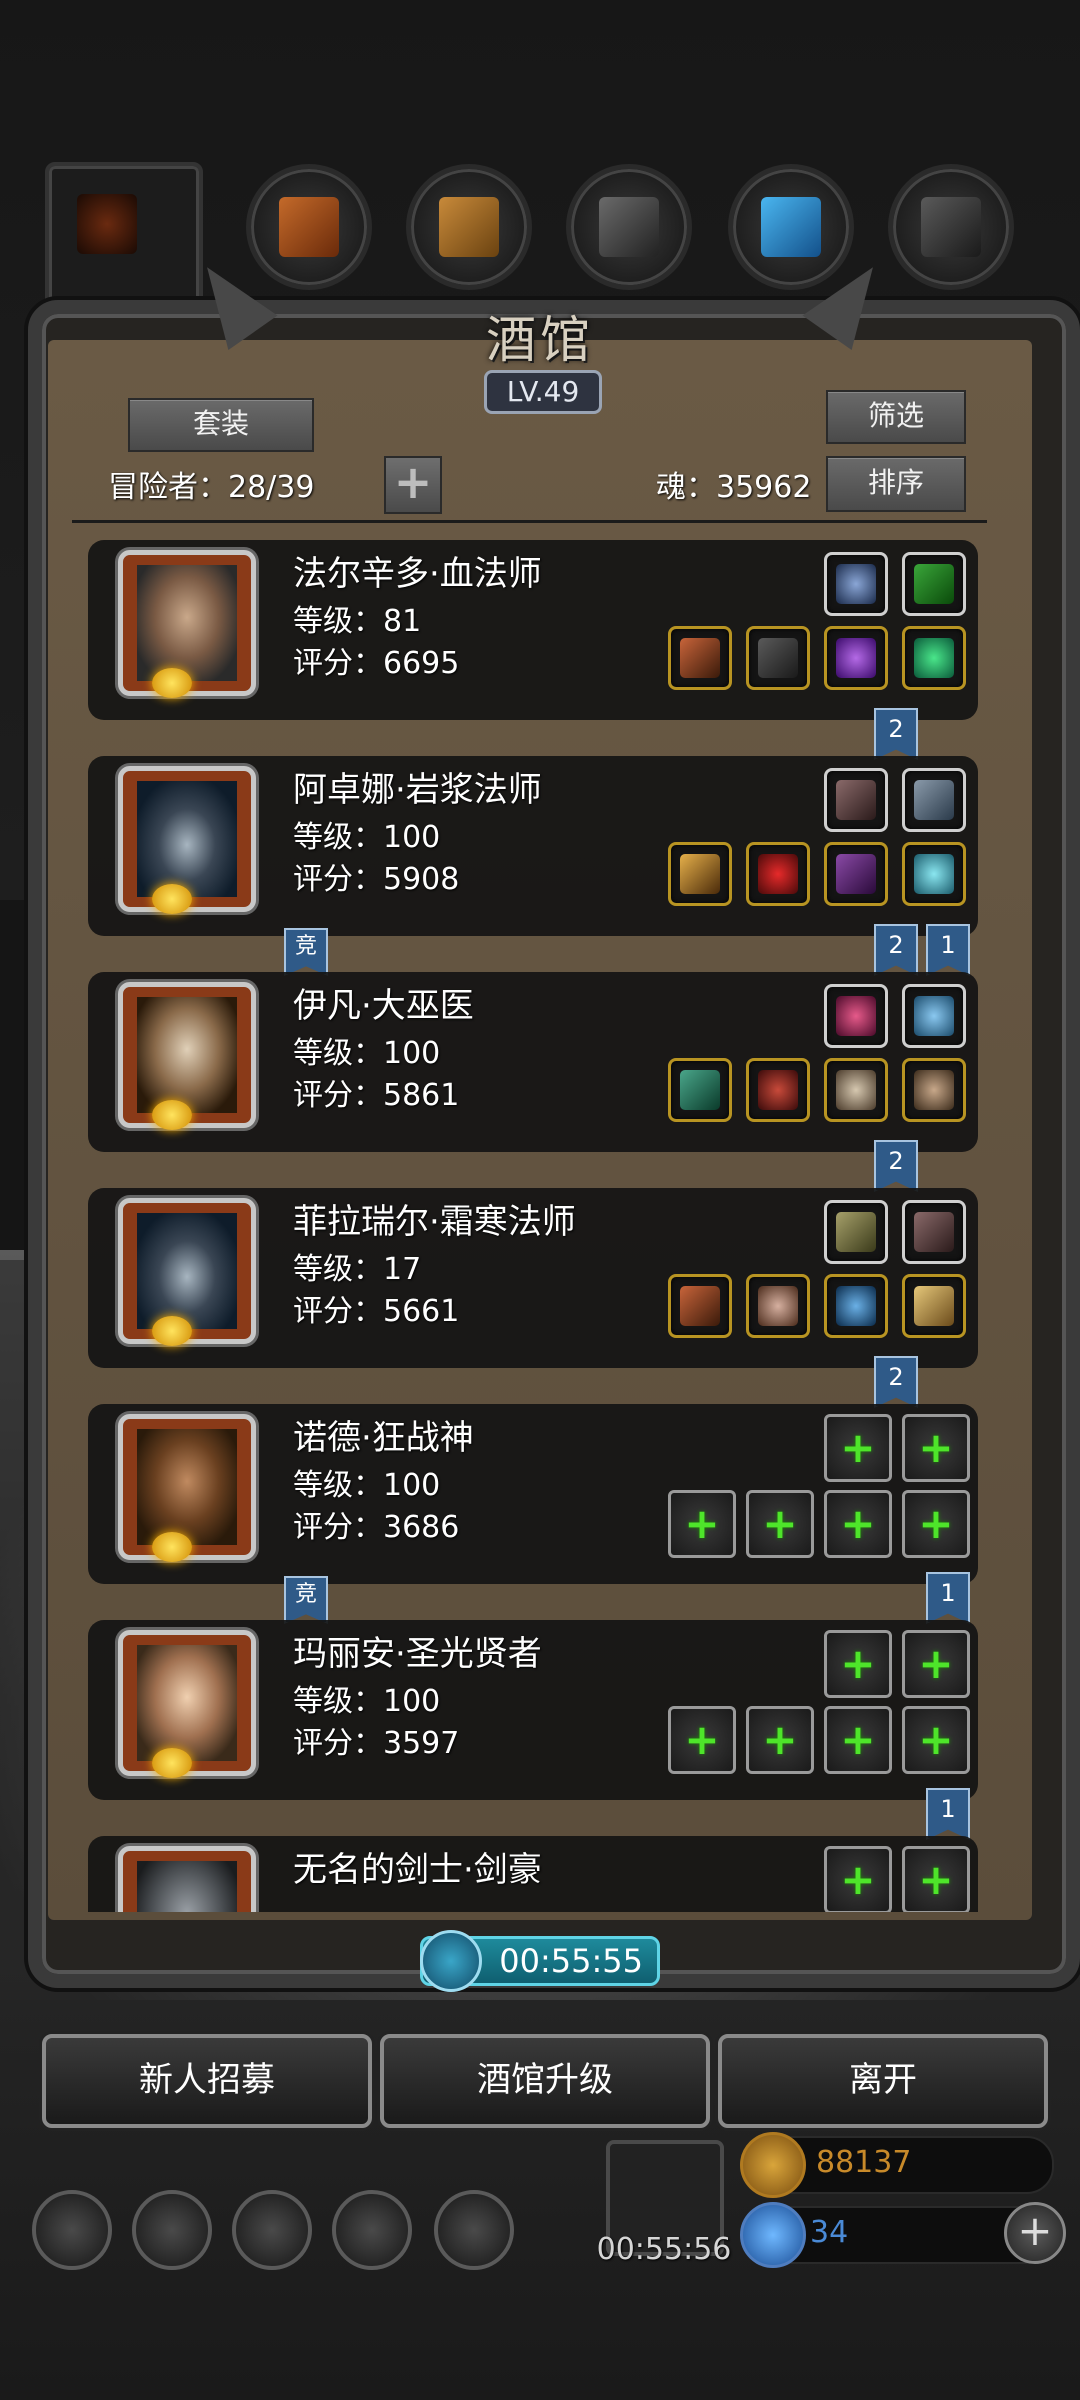 The width and height of the screenshot is (1080, 2400). Describe the element at coordinates (207, 2081) in the screenshot. I see `recruit-button: 新人招募` at that location.